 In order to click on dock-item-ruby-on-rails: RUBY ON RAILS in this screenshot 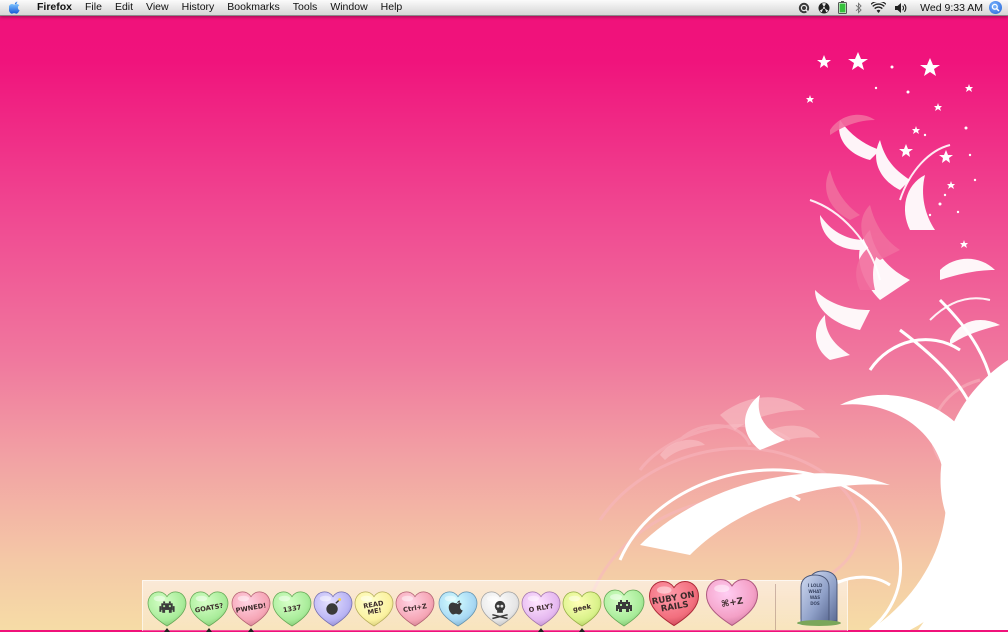, I will do `click(674, 603)`.